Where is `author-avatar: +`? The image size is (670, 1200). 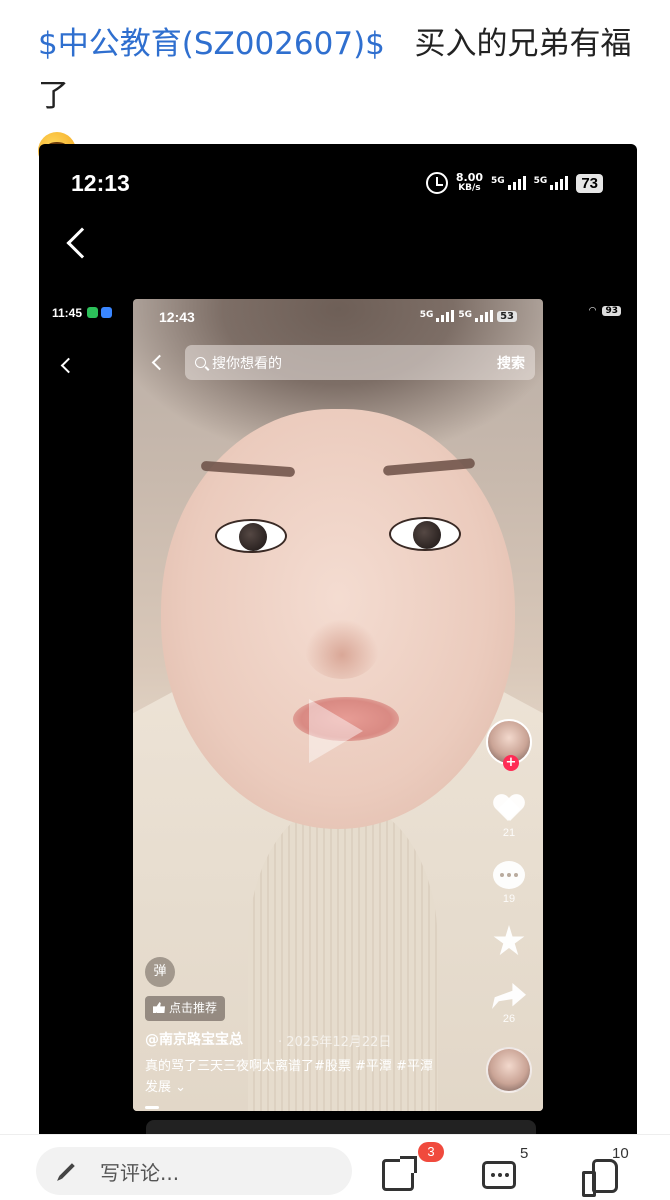
author-avatar: + is located at coordinates (509, 745).